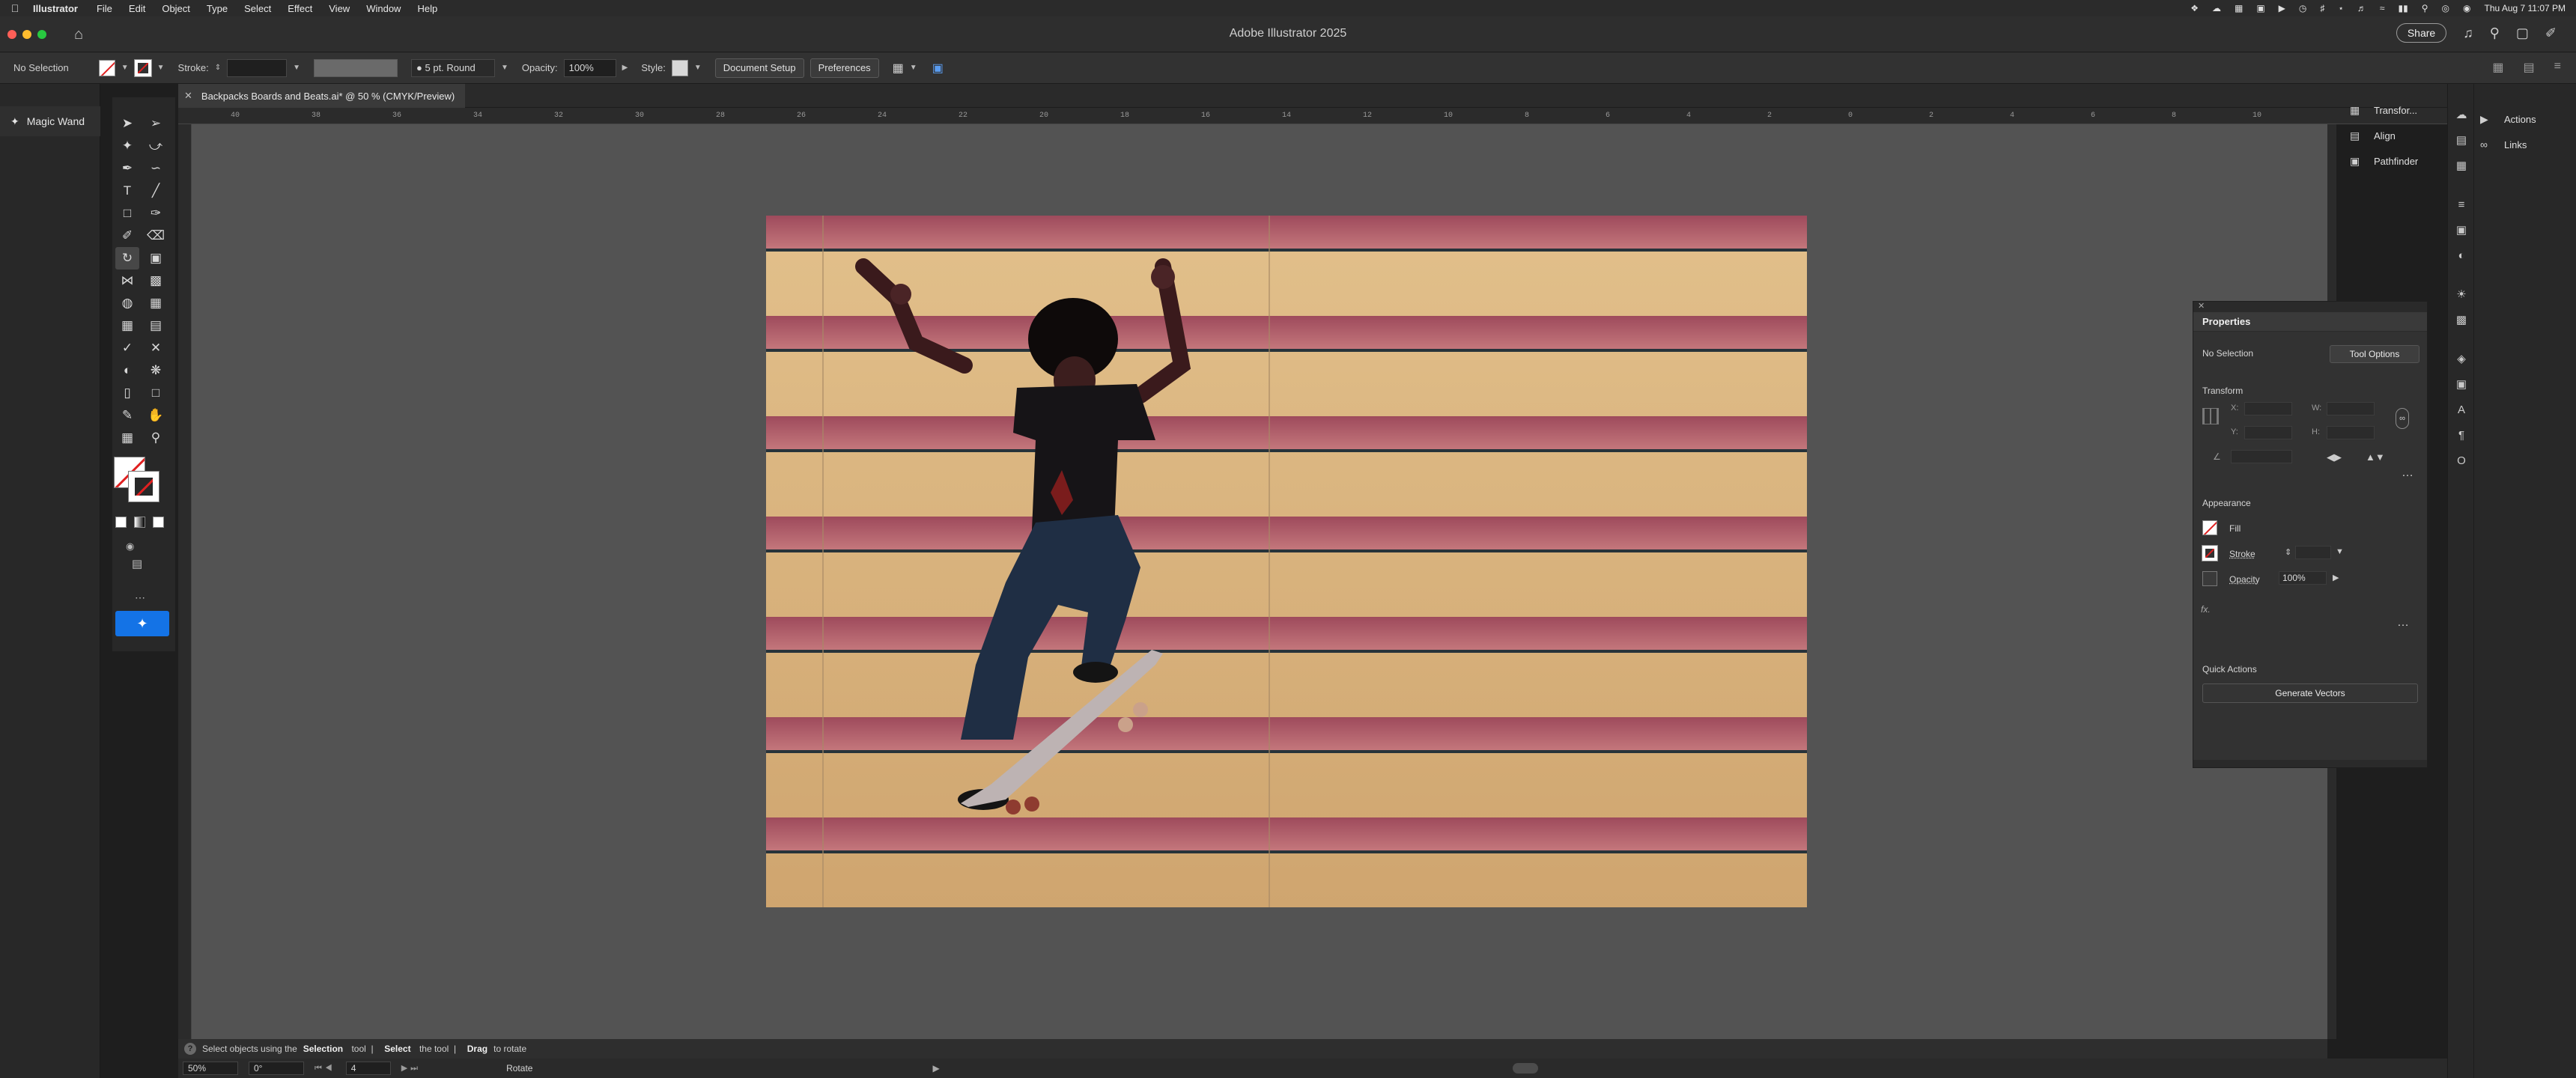 This screenshot has width=2576, height=1078. Describe the element at coordinates (2260, 8) in the screenshot. I see `screen-record-icon: ▣` at that location.